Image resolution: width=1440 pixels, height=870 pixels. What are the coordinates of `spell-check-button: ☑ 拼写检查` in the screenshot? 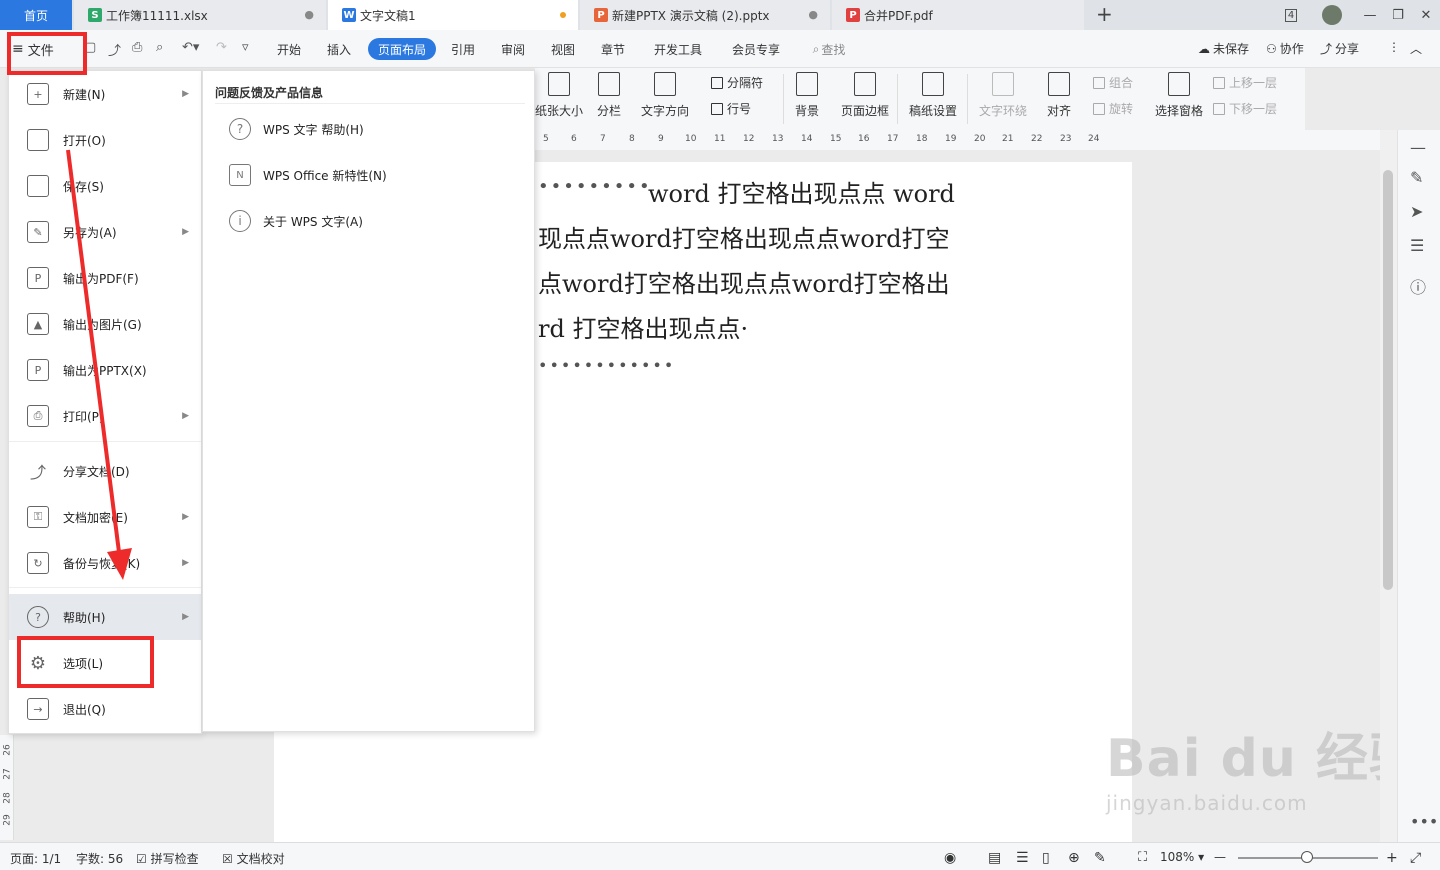 It's located at (167, 858).